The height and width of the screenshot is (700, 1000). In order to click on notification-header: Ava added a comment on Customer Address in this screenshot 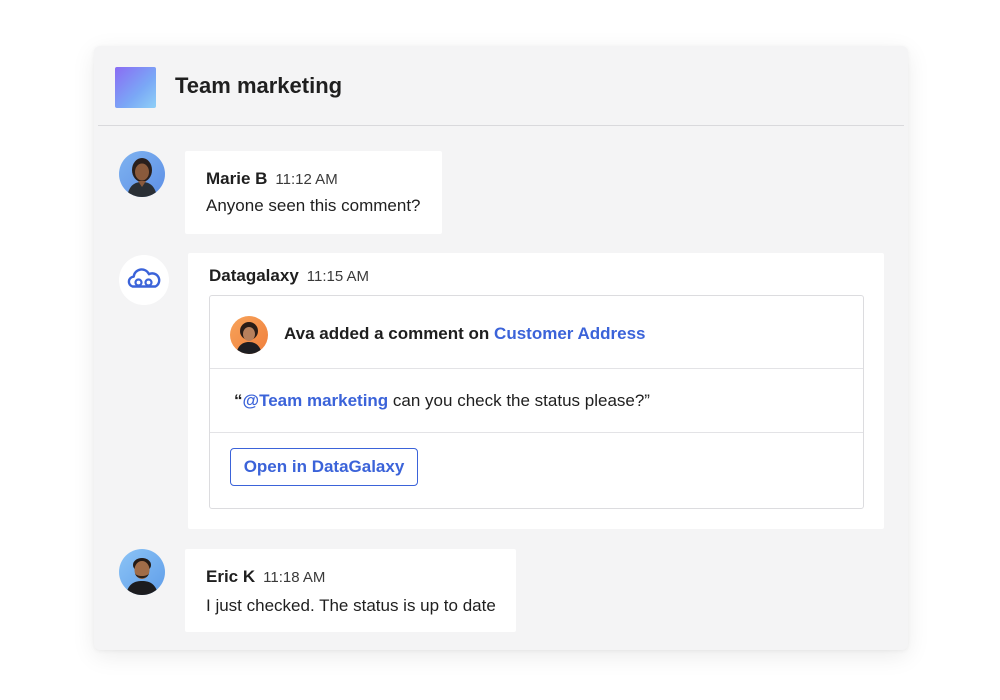, I will do `click(536, 332)`.